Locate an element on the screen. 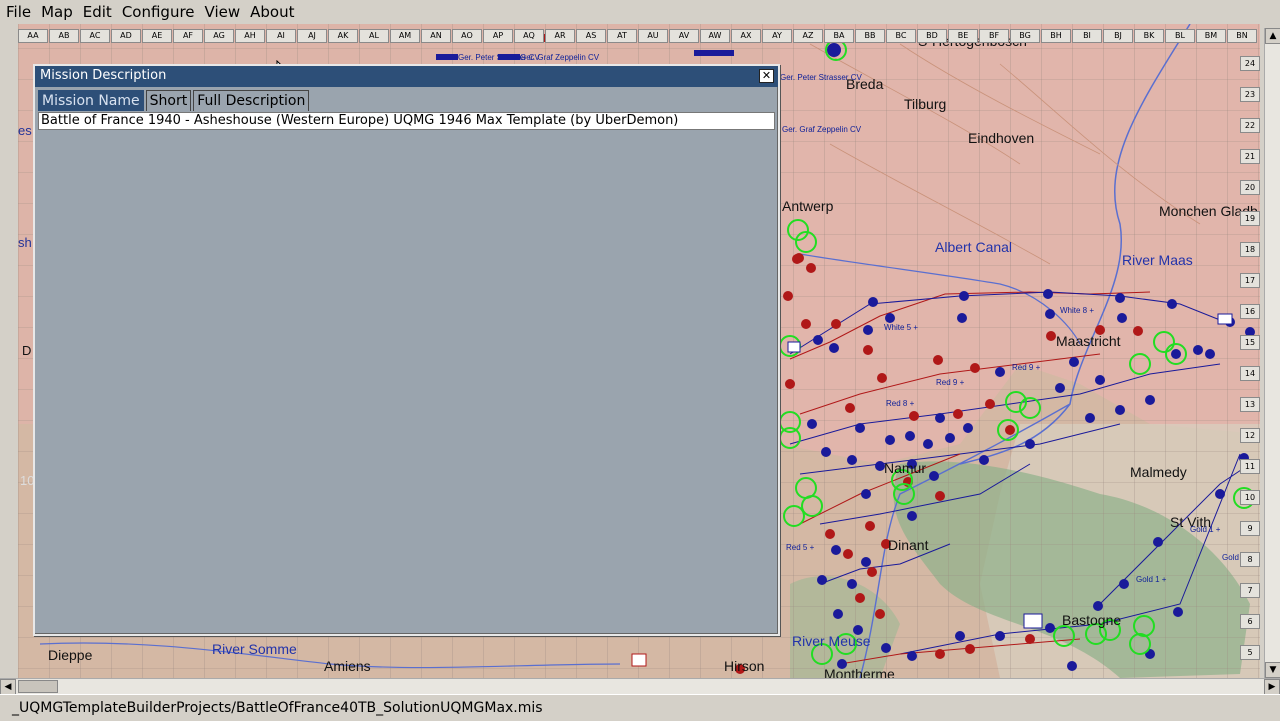 The height and width of the screenshot is (721, 1280). city-tilburg: Tilburg is located at coordinates (925, 104).